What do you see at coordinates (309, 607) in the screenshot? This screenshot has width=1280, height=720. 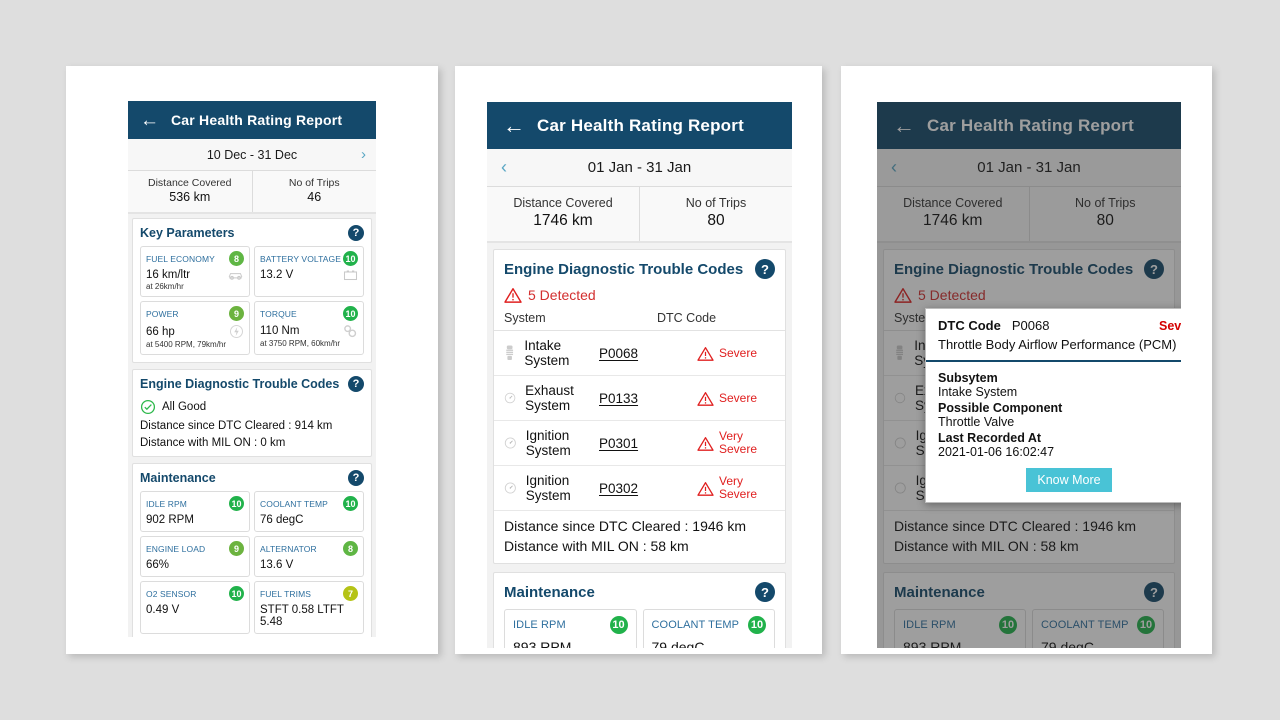 I see `maint-tile-fuel-trims: FUEL TRIMS 7 STFT 0.58 LTFT 5.48` at bounding box center [309, 607].